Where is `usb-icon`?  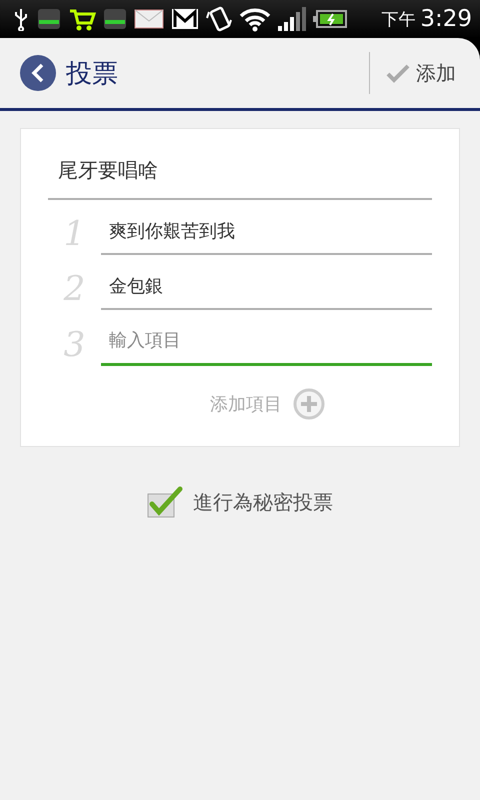
usb-icon is located at coordinates (21, 19).